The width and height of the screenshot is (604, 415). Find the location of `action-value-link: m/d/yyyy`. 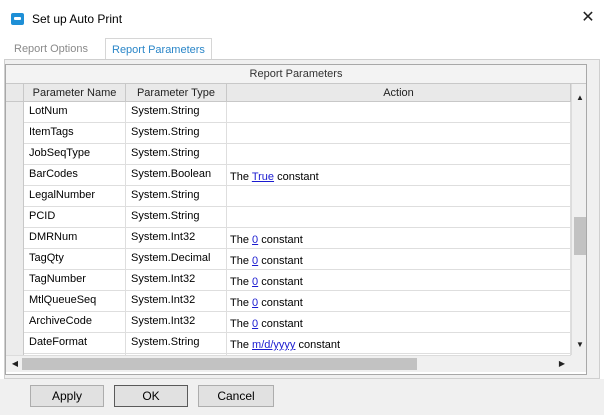

action-value-link: m/d/yyyy is located at coordinates (273, 345).